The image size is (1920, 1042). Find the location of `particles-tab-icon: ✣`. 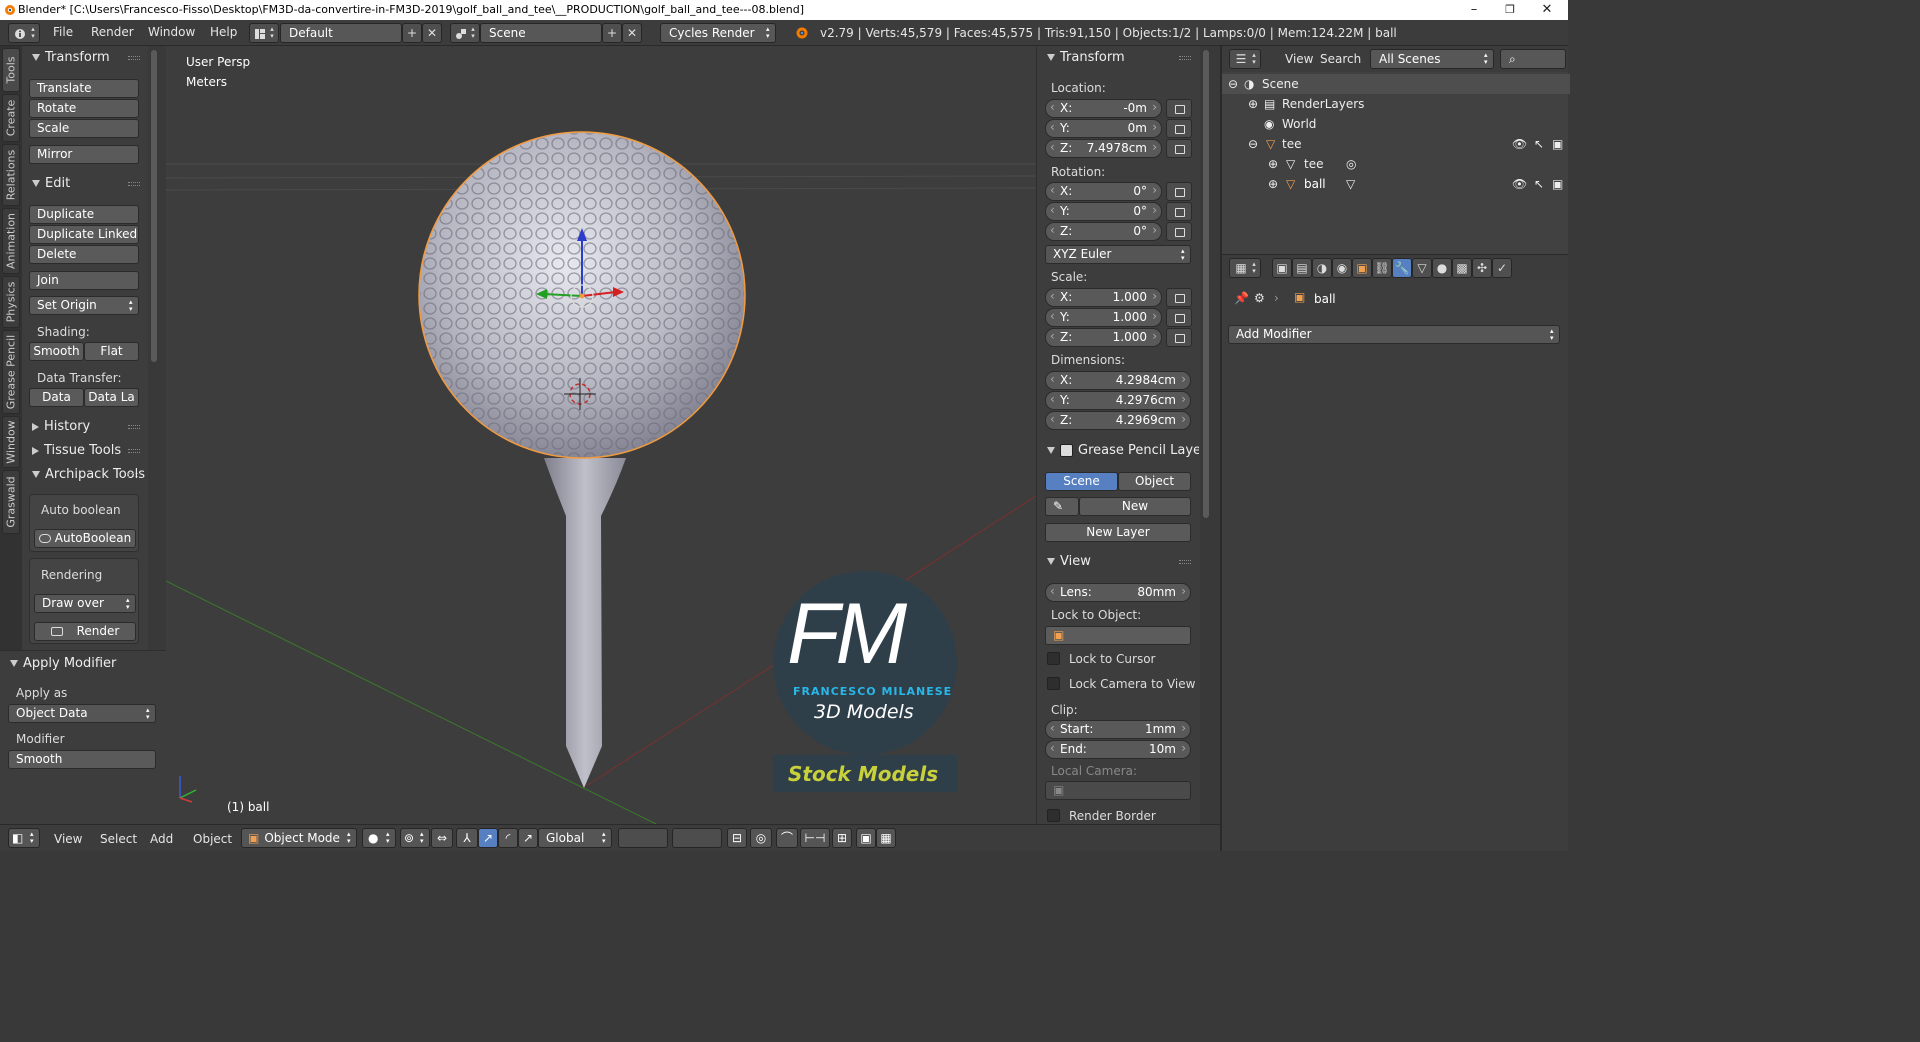

particles-tab-icon: ✣ is located at coordinates (1482, 268).